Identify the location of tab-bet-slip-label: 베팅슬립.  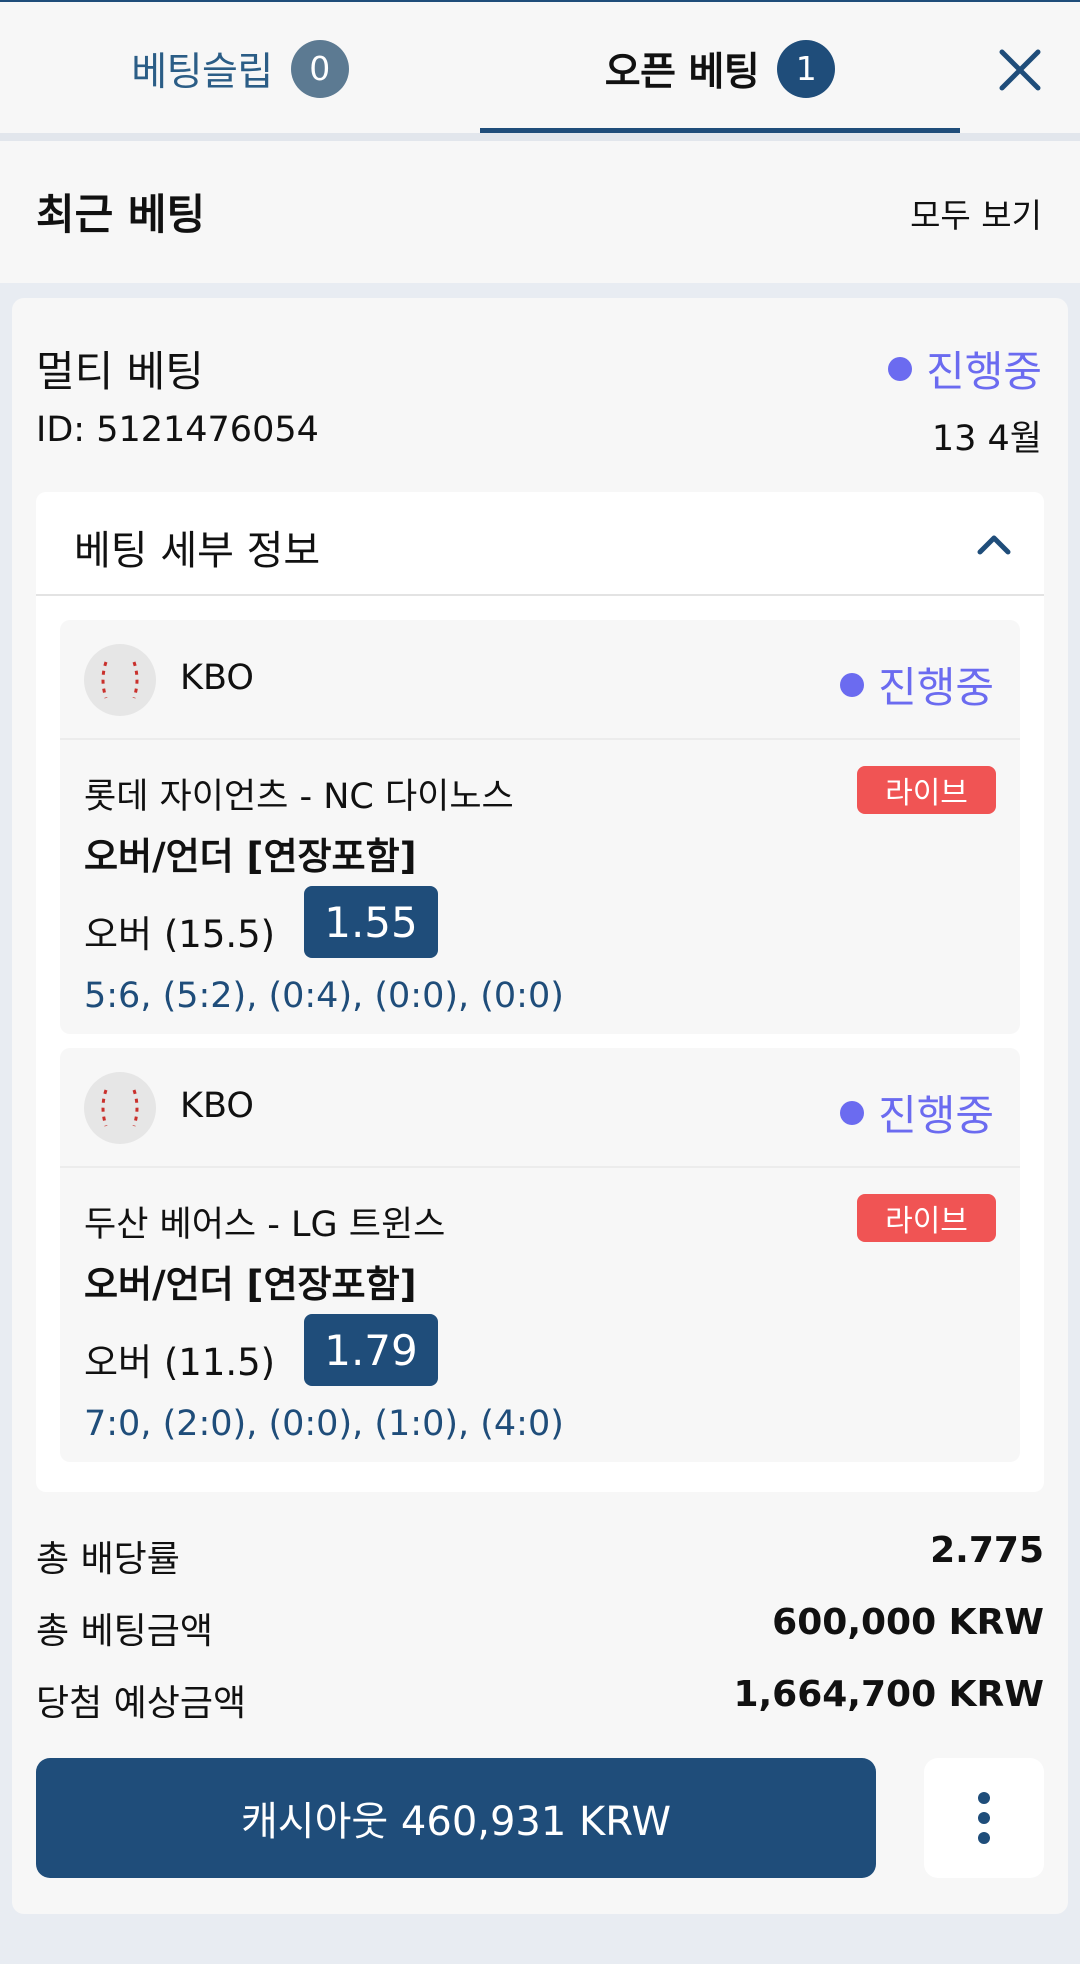
(202, 72).